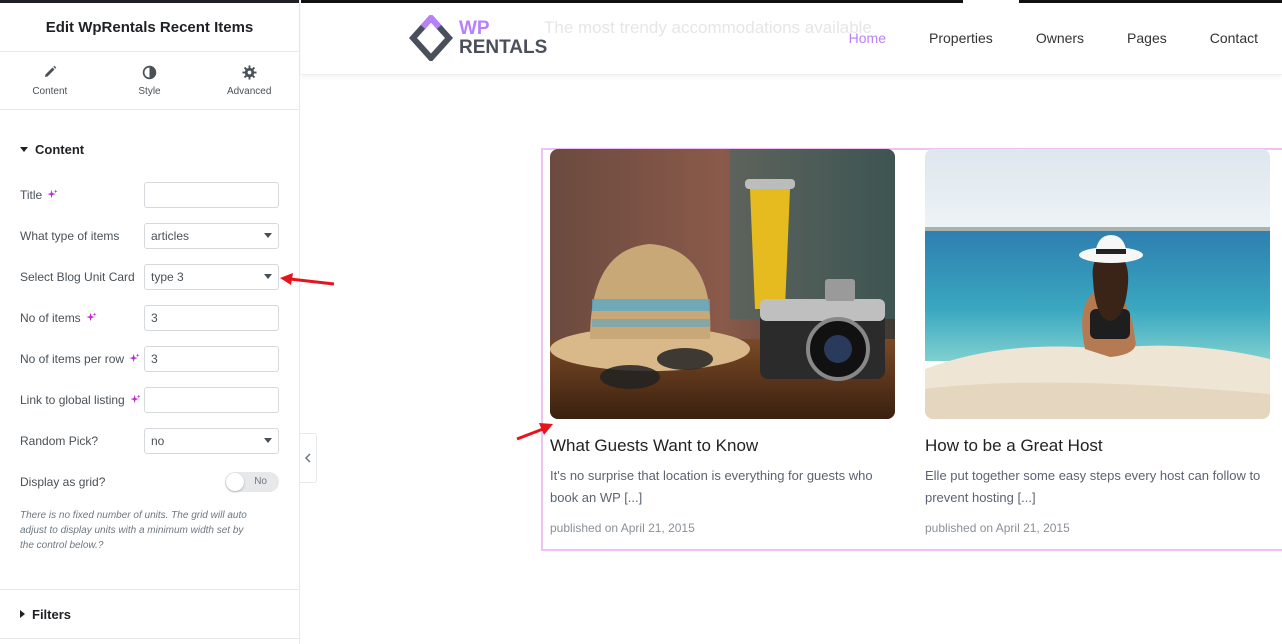 The width and height of the screenshot is (1282, 644). Describe the element at coordinates (474, 28) in the screenshot. I see `logo-wp: WP` at that location.